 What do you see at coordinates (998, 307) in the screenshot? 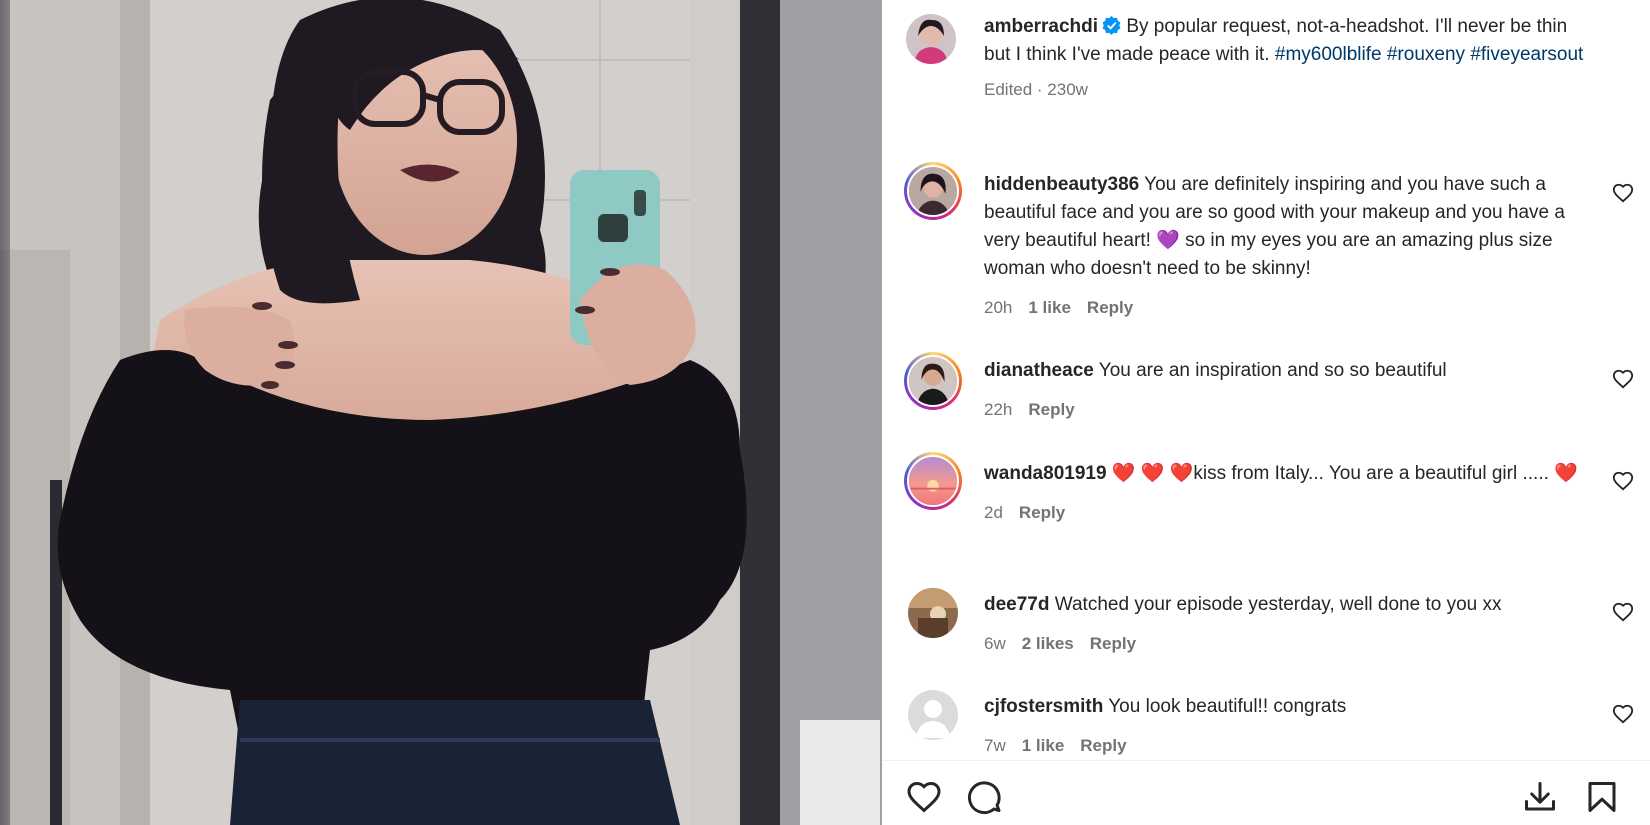
I see `comment-time: 20h` at bounding box center [998, 307].